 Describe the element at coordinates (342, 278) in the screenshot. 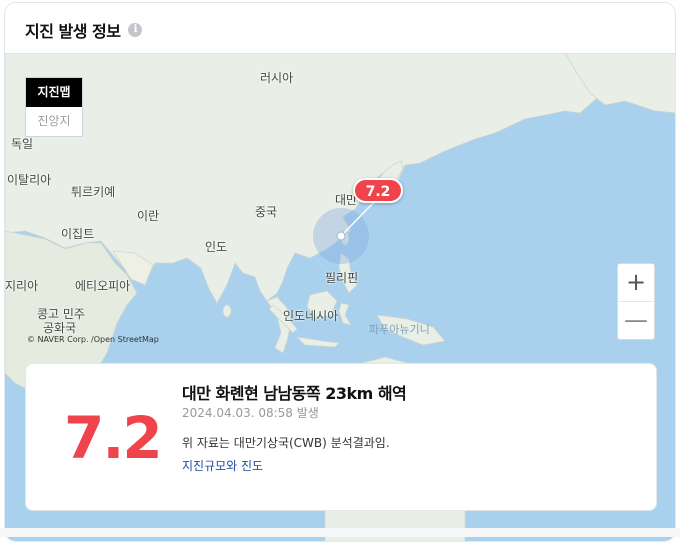

I see `label-philippines: 필리핀` at that location.